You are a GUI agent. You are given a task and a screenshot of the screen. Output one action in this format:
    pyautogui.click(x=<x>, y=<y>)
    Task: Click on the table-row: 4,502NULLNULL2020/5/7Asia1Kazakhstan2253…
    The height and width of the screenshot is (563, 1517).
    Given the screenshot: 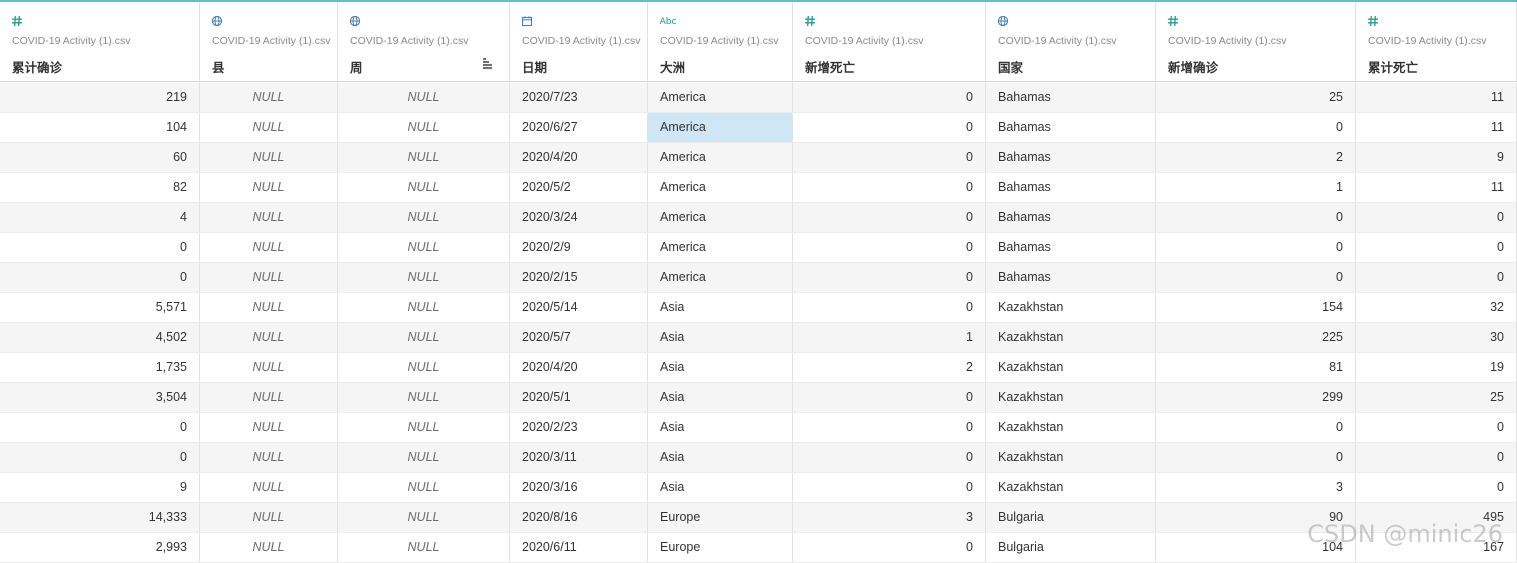 What is the action you would take?
    pyautogui.click(x=758, y=338)
    